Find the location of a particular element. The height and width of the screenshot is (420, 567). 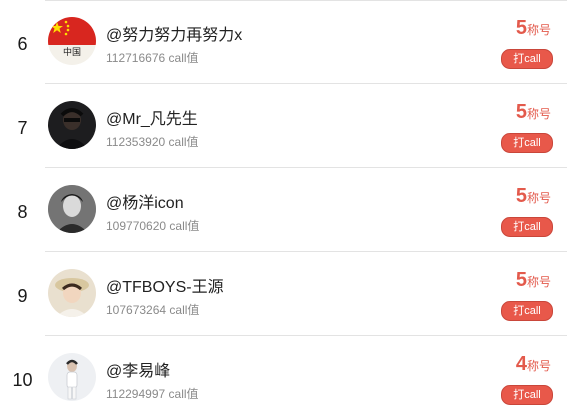

call-score: 112716676 call值 is located at coordinates (152, 58).